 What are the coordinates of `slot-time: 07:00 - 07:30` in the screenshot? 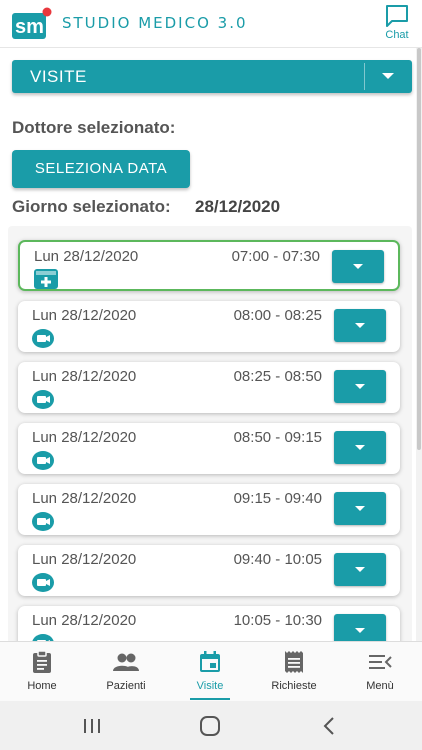 It's located at (275, 256).